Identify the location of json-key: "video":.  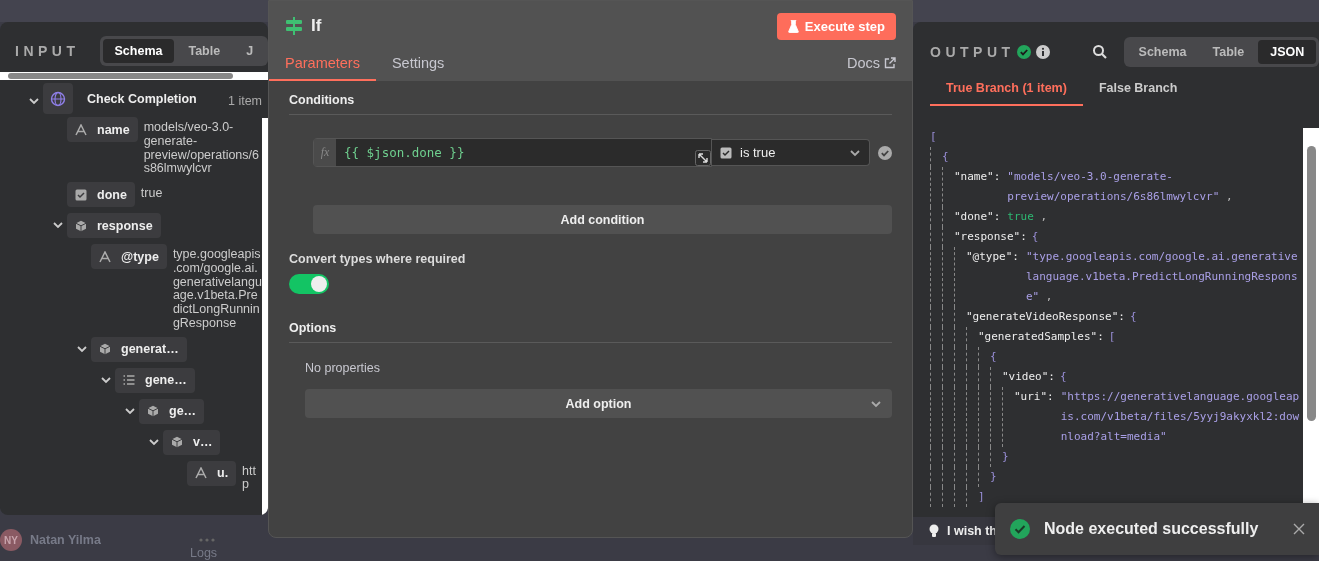
(1028, 377).